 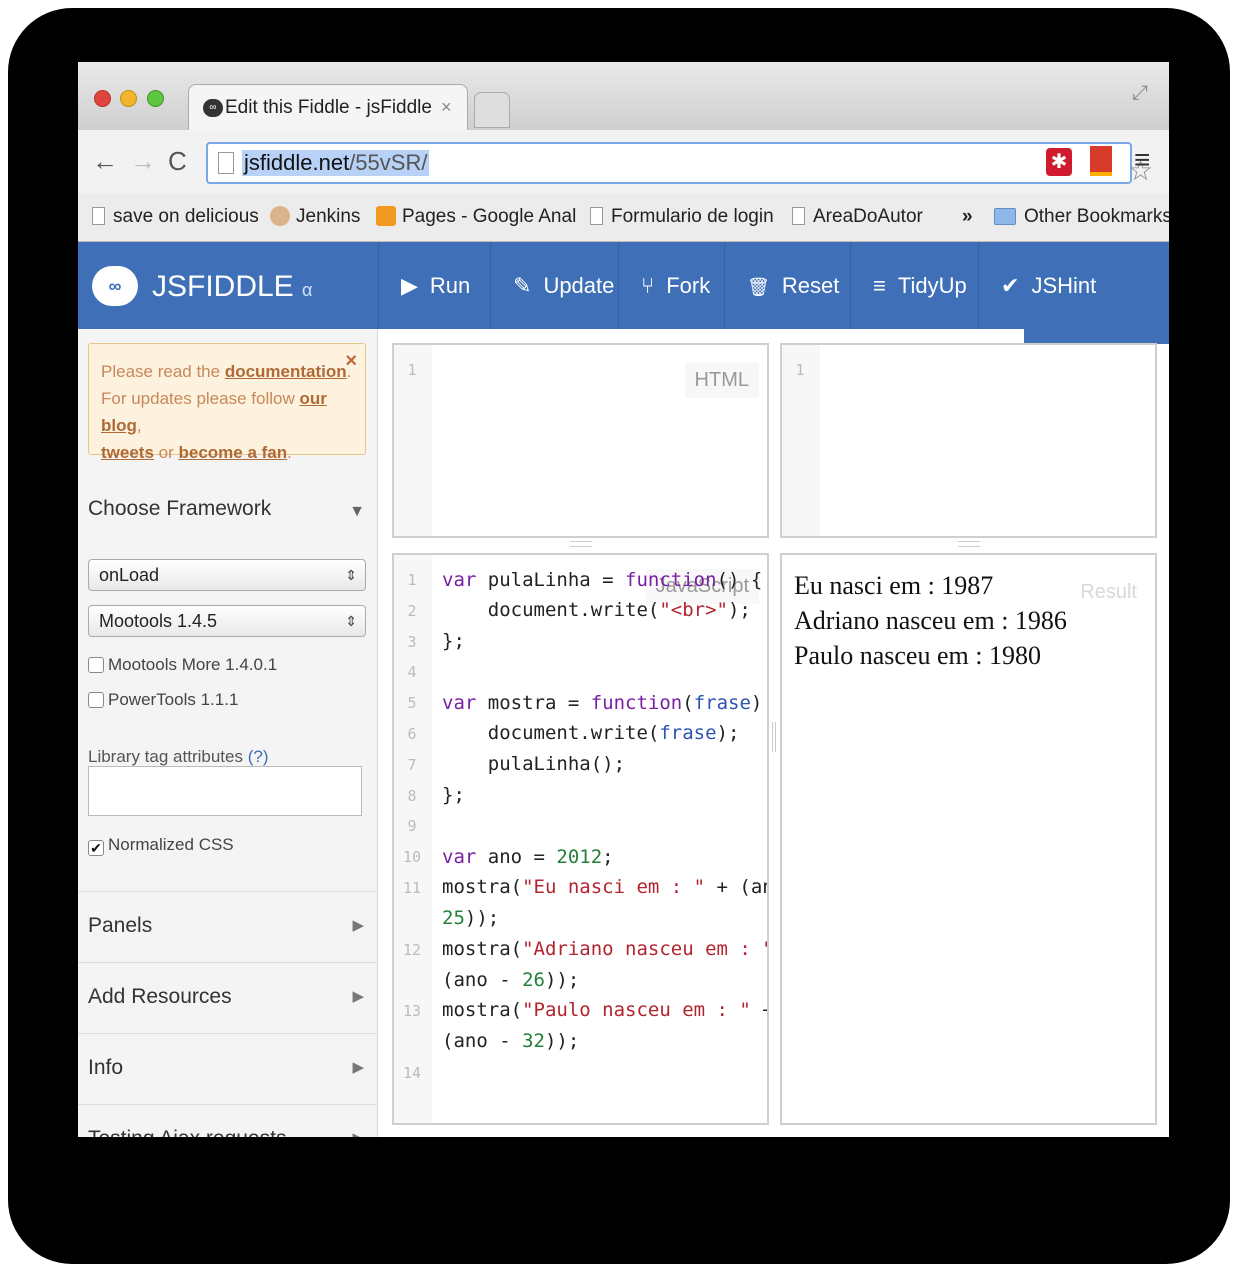 I want to click on panels-section: Panels ▶, so click(x=228, y=926).